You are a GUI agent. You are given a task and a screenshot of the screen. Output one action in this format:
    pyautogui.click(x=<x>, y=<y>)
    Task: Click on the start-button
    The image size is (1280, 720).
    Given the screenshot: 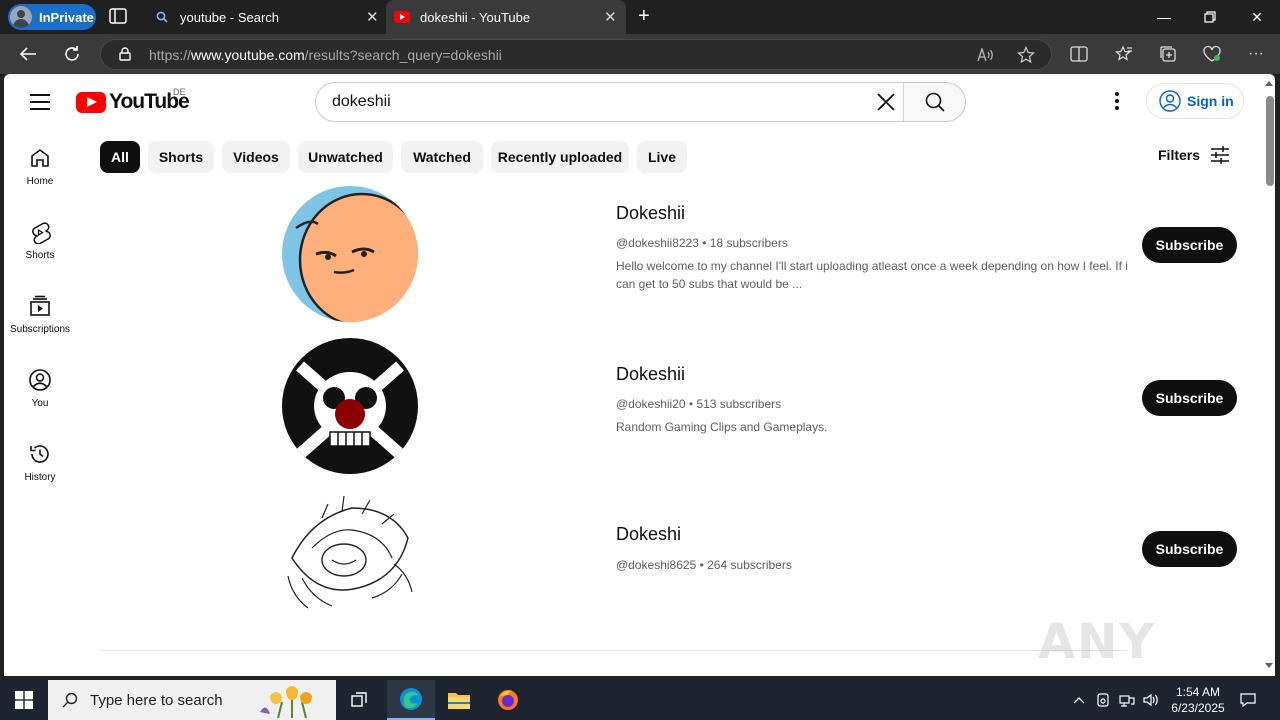 What is the action you would take?
    pyautogui.click(x=24, y=700)
    